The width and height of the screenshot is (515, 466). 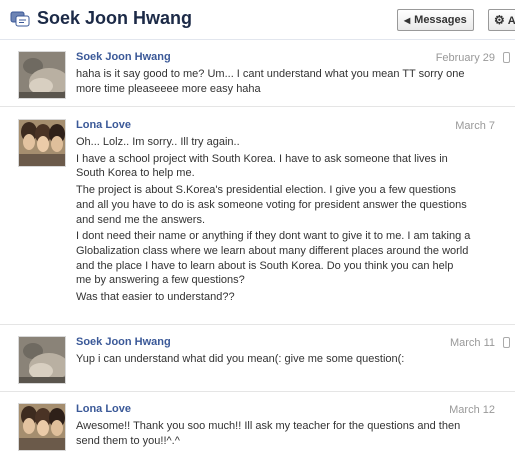 I want to click on message-date: March 11, so click(x=472, y=343).